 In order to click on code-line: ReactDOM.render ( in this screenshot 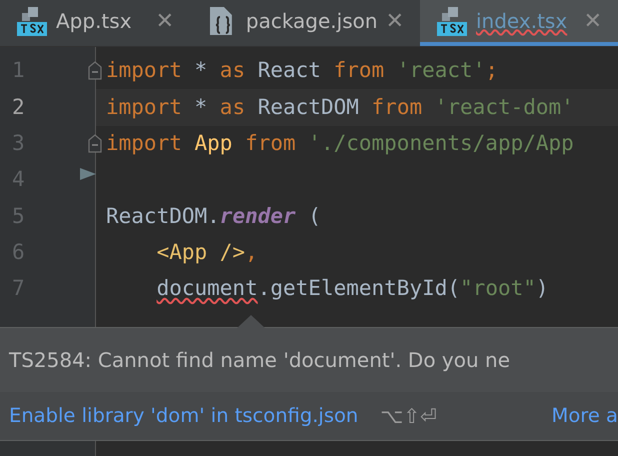, I will do `click(213, 216)`.